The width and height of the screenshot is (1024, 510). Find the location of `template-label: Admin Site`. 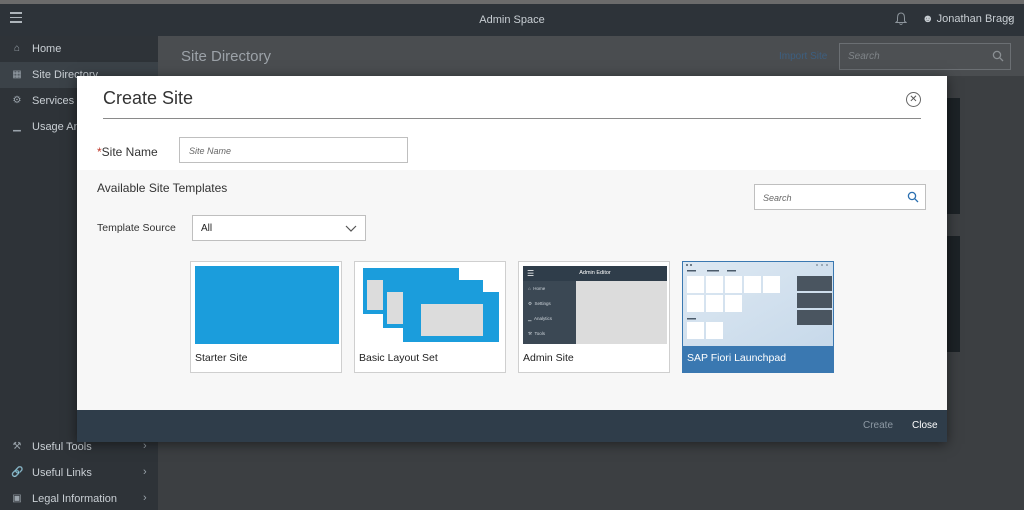

template-label: Admin Site is located at coordinates (548, 358).